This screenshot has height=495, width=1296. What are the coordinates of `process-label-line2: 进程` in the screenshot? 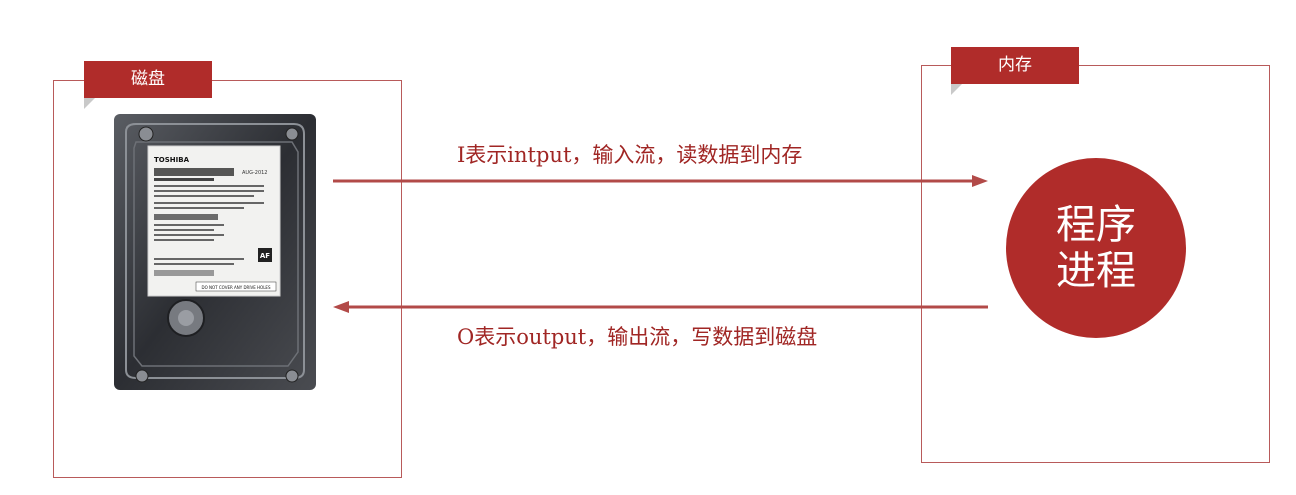 It's located at (1096, 271).